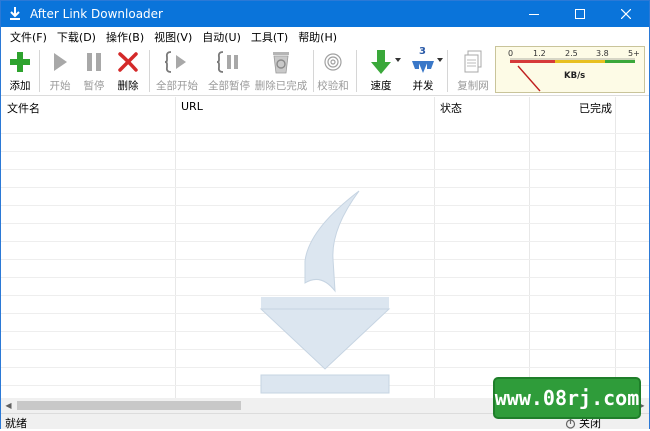  I want to click on menu-view: 视图(V), so click(173, 37).